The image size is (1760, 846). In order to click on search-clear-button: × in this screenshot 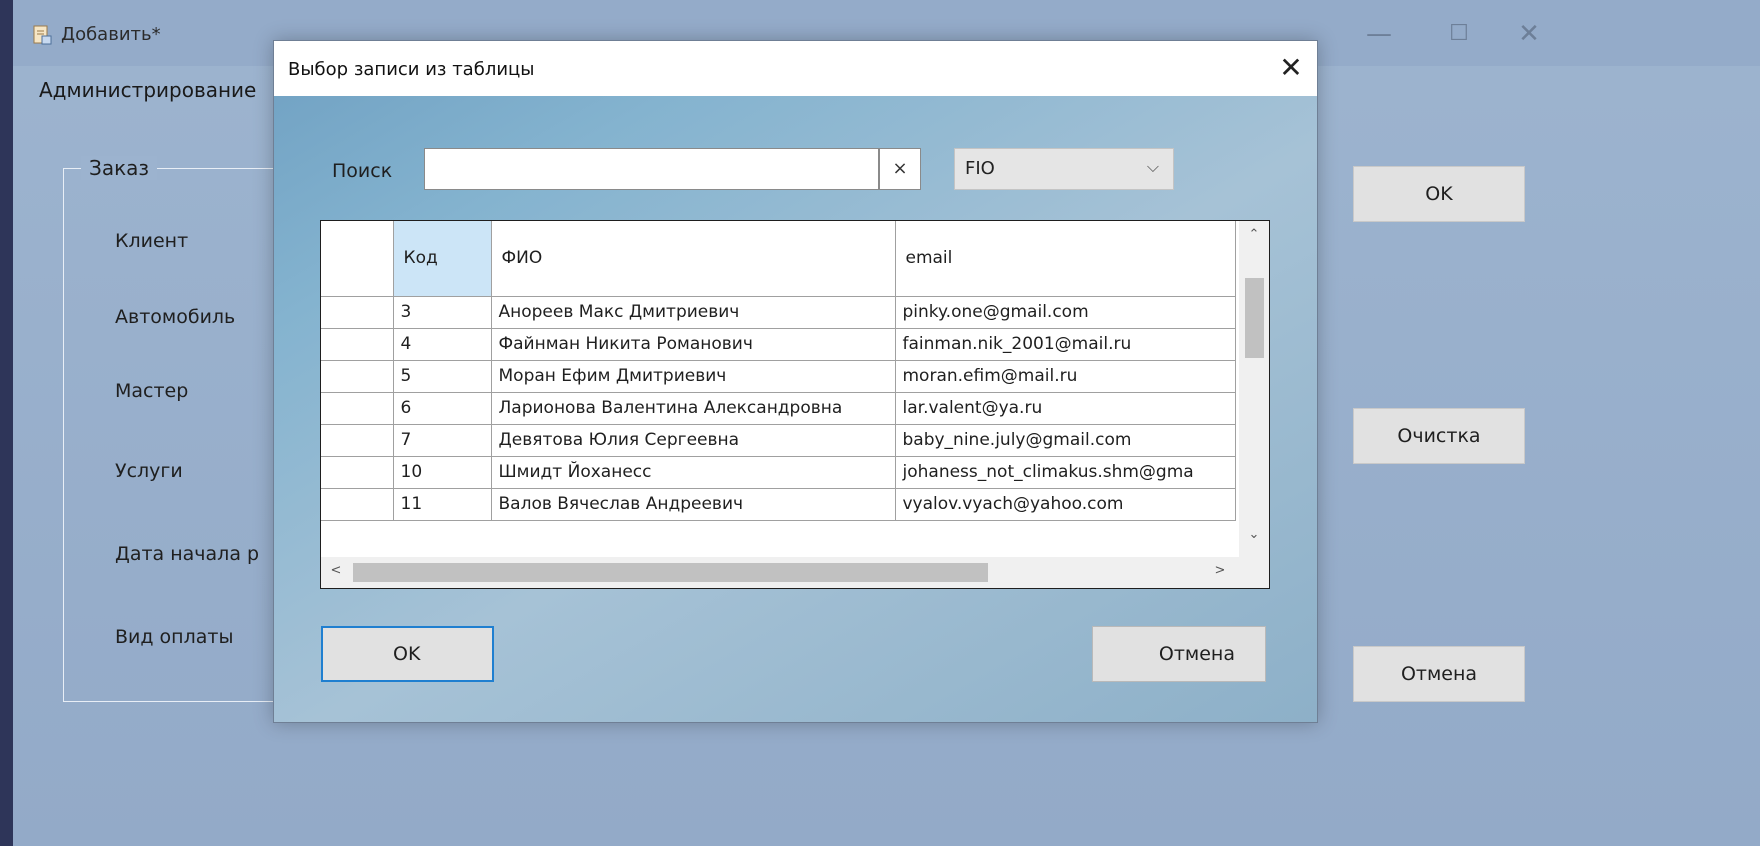, I will do `click(900, 169)`.